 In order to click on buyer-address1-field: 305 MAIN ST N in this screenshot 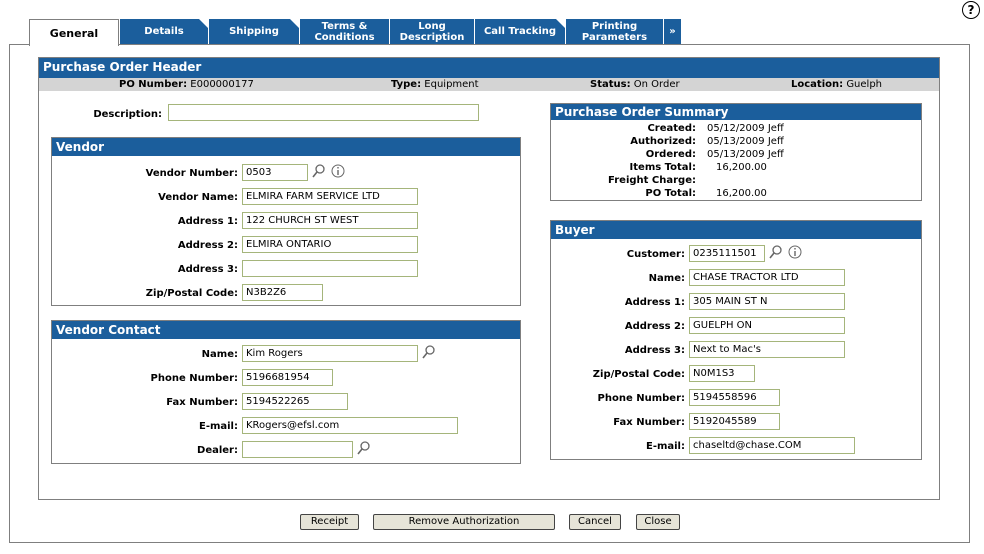, I will do `click(767, 301)`.